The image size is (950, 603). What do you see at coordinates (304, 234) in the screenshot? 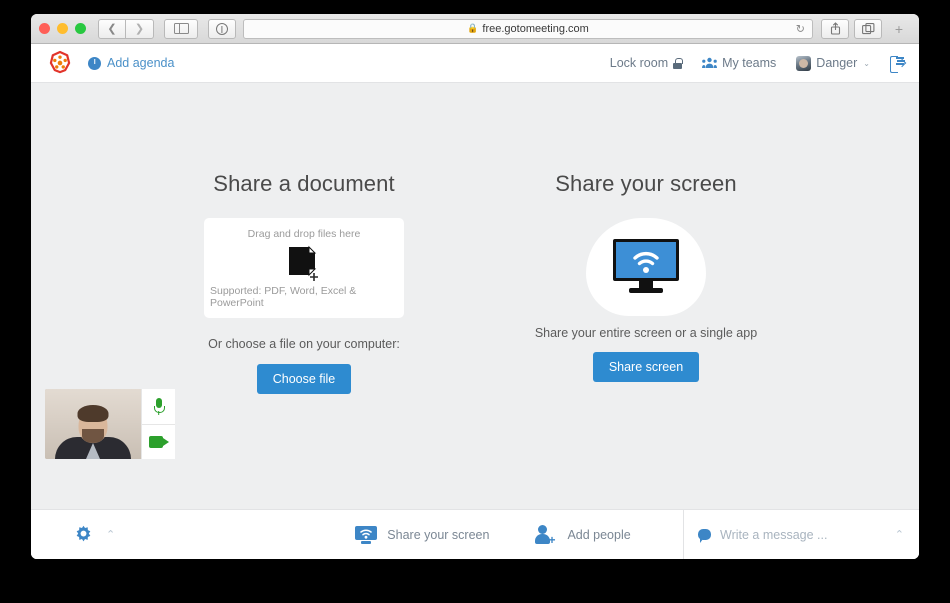
I see `dropzone-hint: Drag and drop files here` at bounding box center [304, 234].